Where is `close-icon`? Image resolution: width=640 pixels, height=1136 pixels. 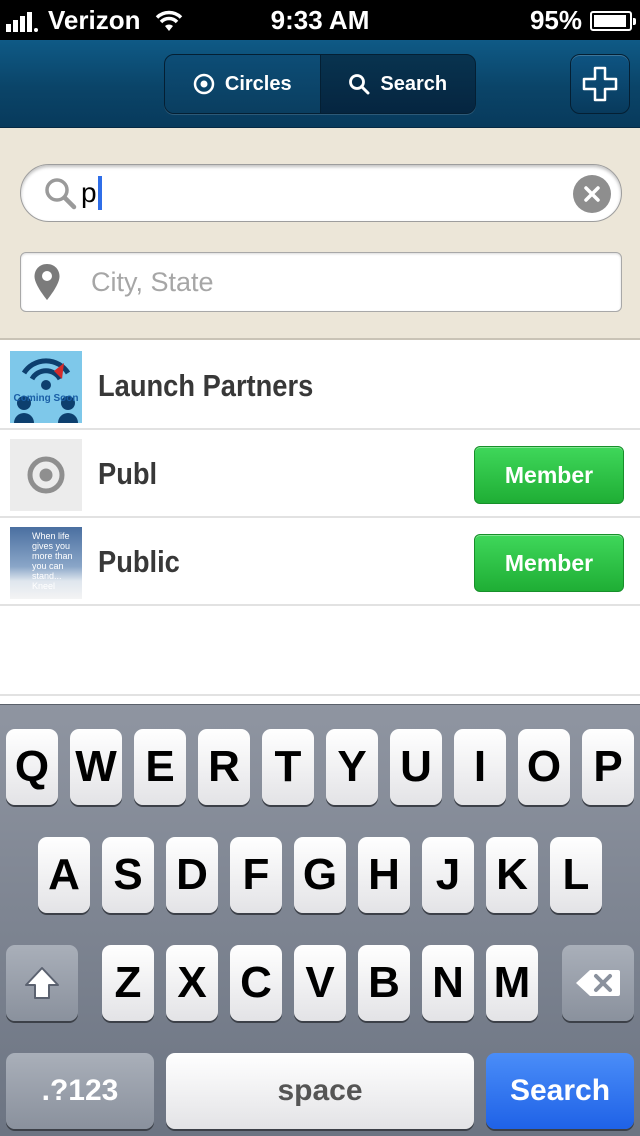 close-icon is located at coordinates (592, 194).